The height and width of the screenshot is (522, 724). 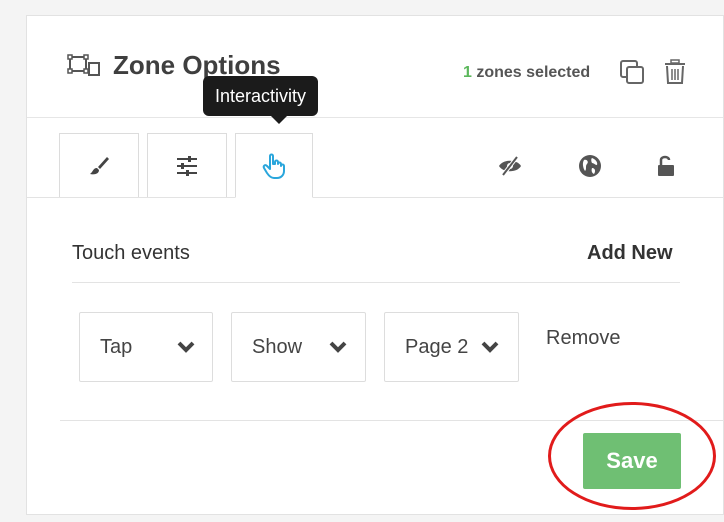 I want to click on target-select: Page 2, so click(x=451, y=347).